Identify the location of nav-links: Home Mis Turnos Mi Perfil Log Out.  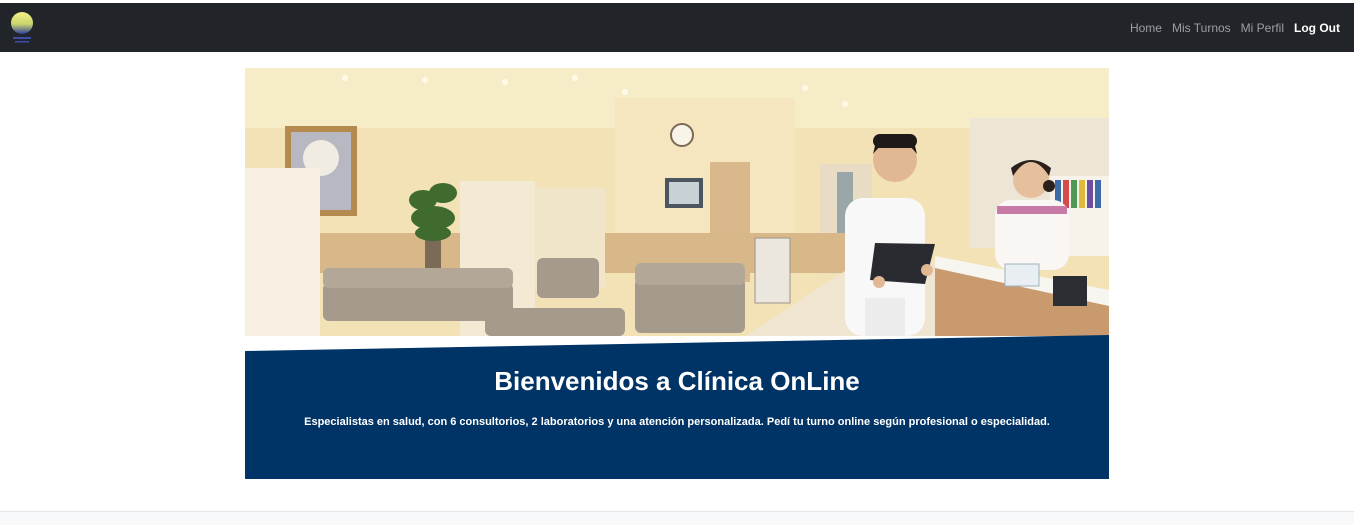
(1235, 27).